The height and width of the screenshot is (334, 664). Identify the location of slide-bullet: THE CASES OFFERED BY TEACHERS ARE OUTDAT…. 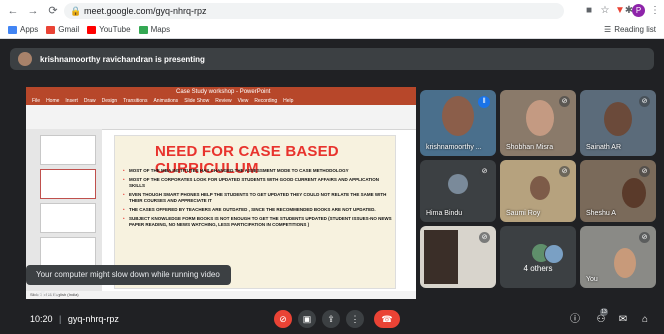
(258, 210).